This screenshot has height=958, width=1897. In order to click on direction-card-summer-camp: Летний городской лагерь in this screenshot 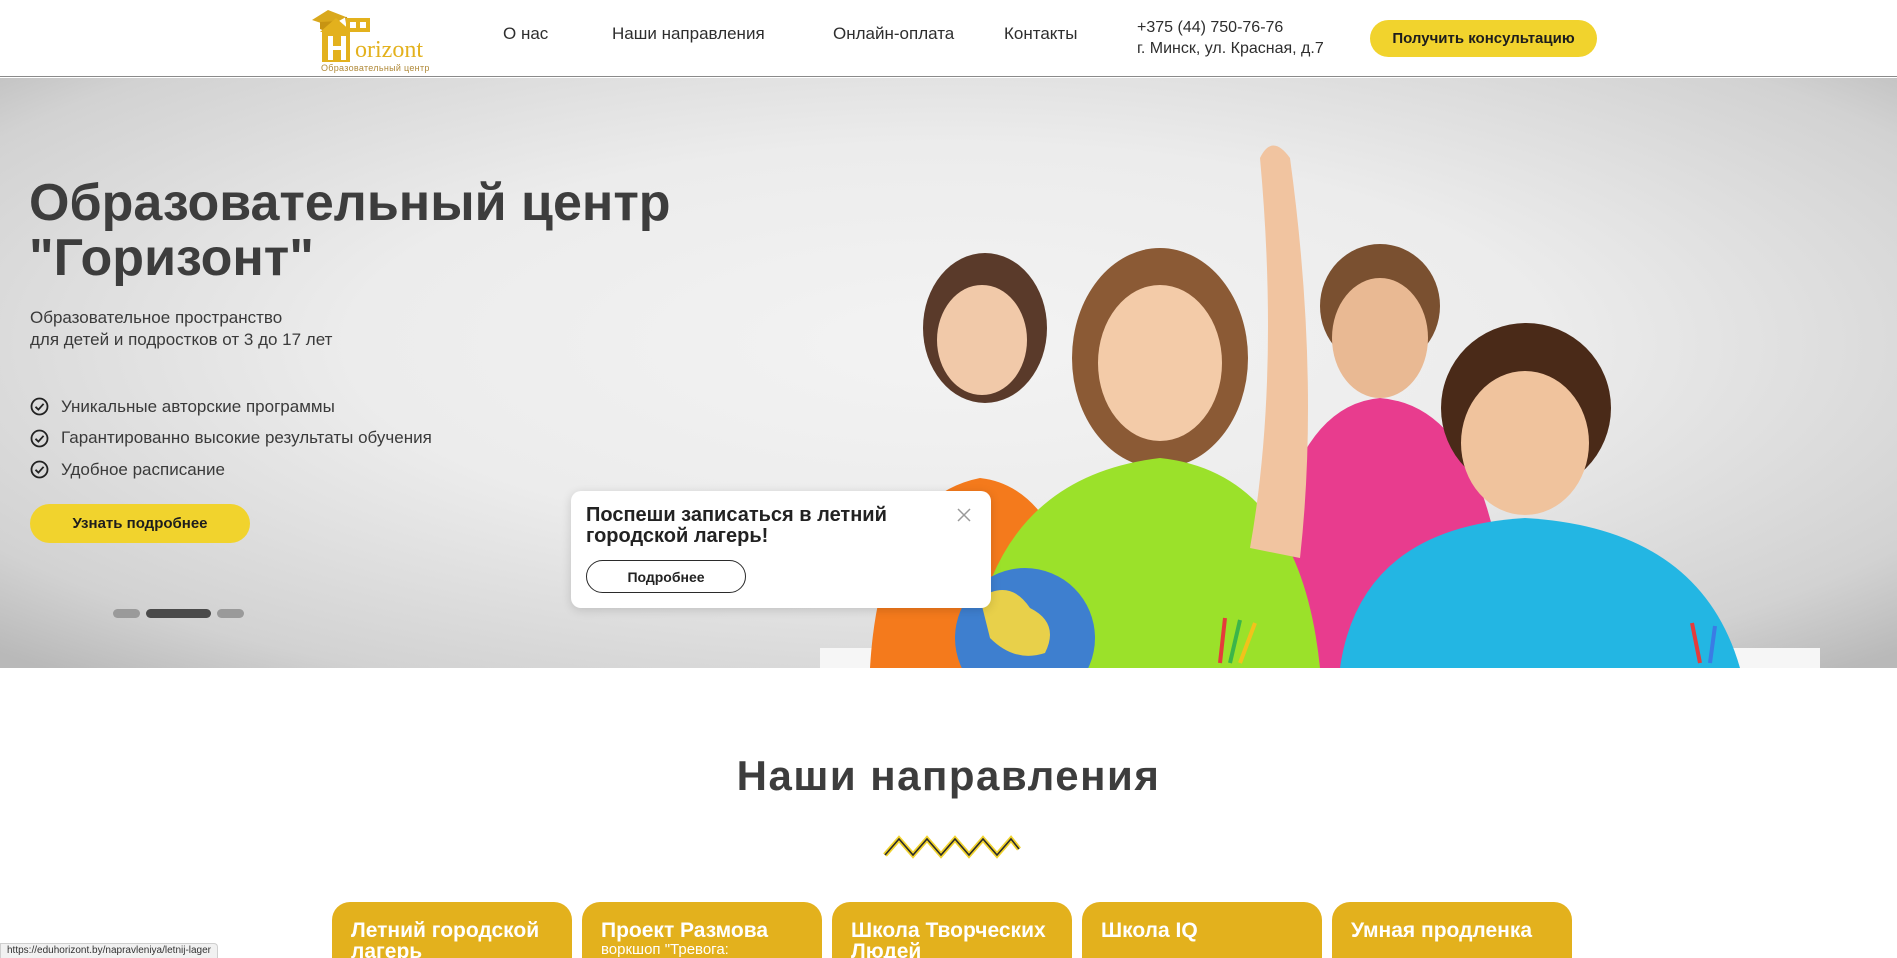, I will do `click(452, 930)`.